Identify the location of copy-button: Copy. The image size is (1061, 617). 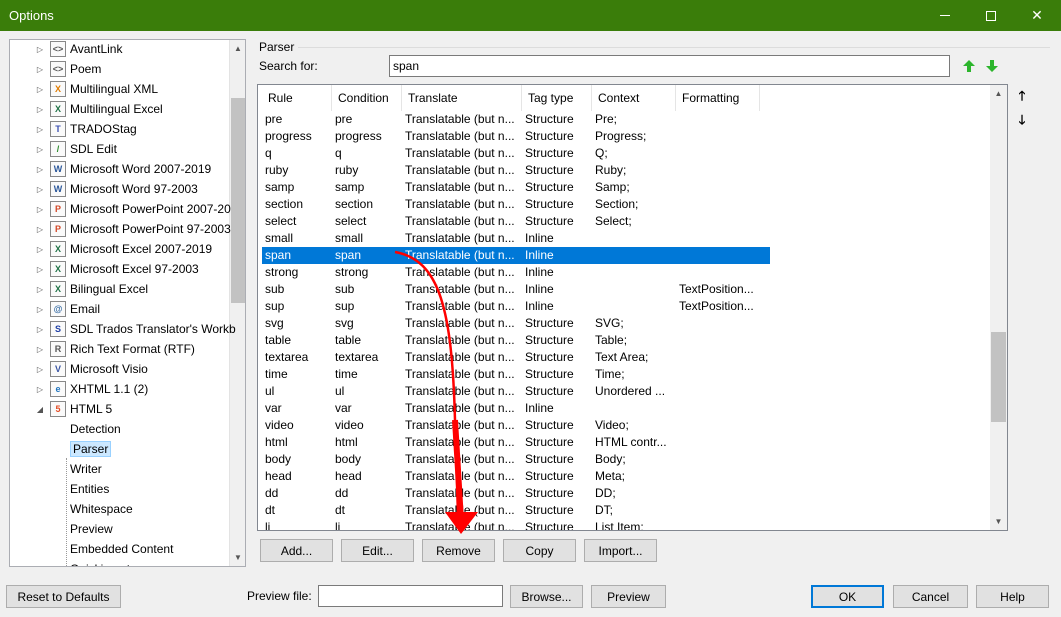
(539, 550).